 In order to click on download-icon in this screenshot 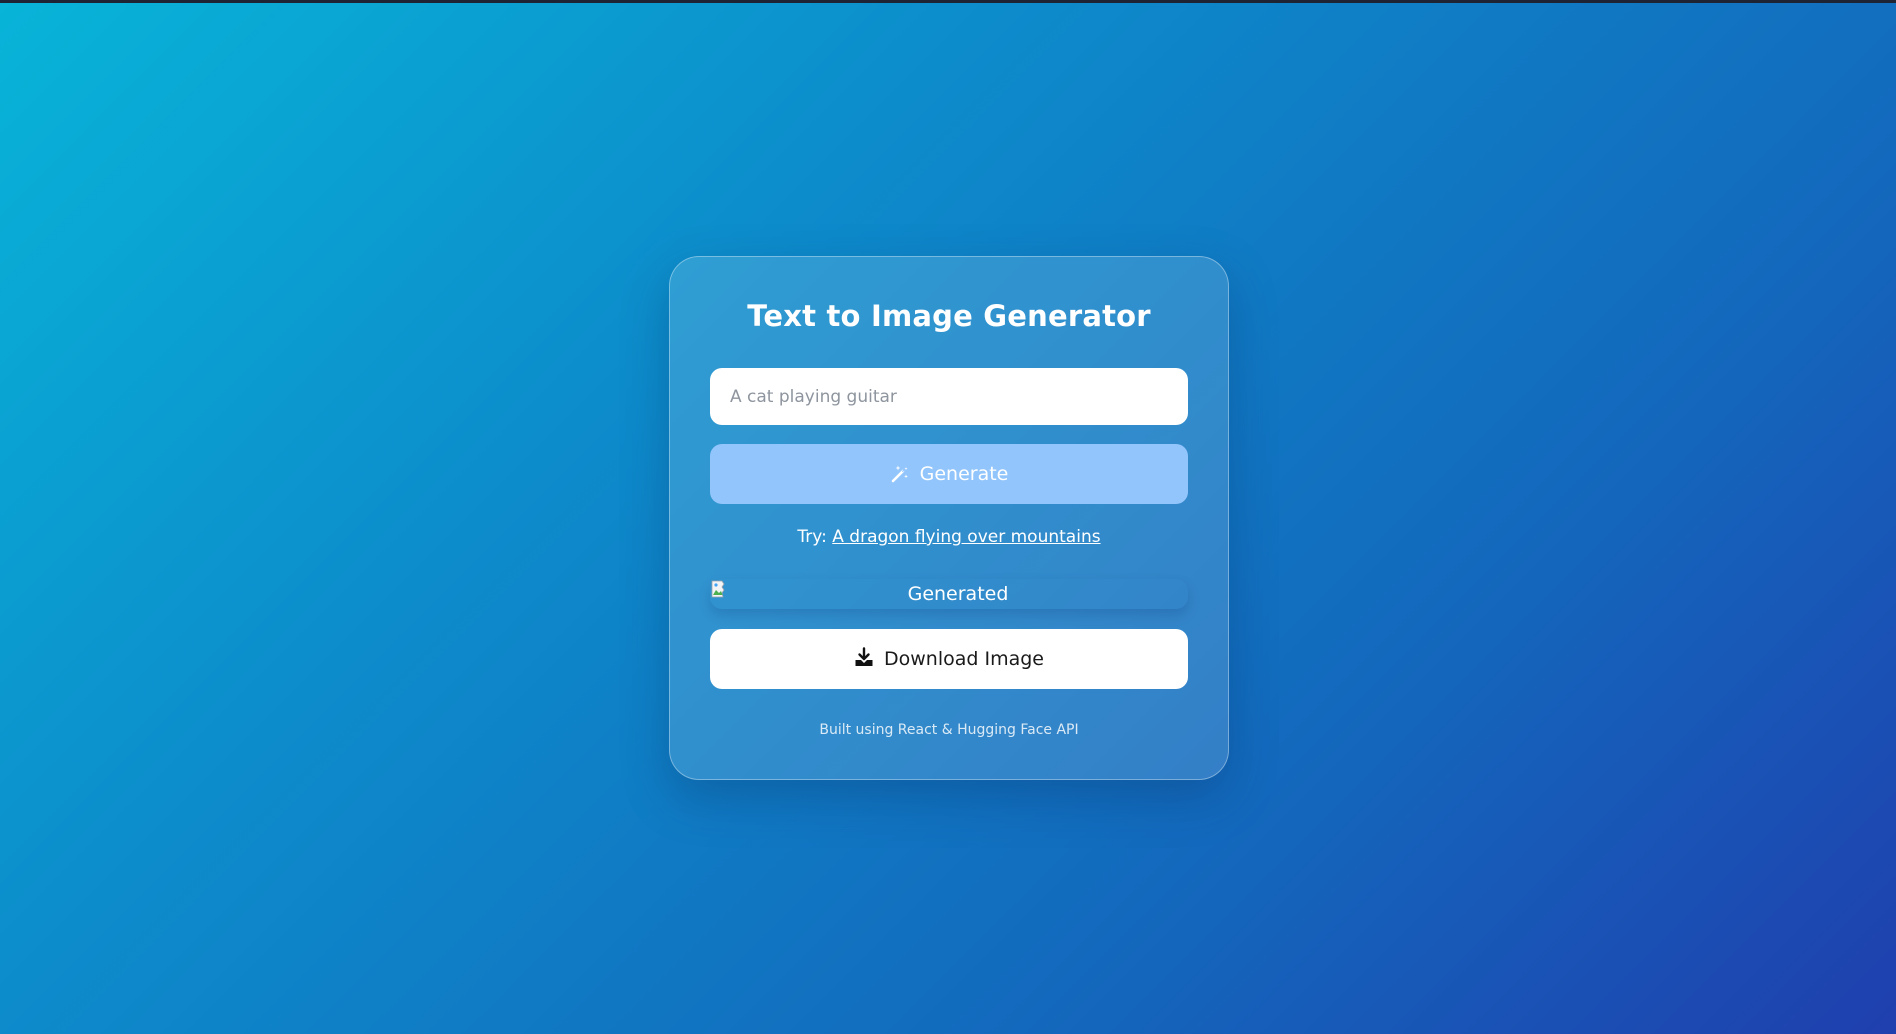, I will do `click(864, 659)`.